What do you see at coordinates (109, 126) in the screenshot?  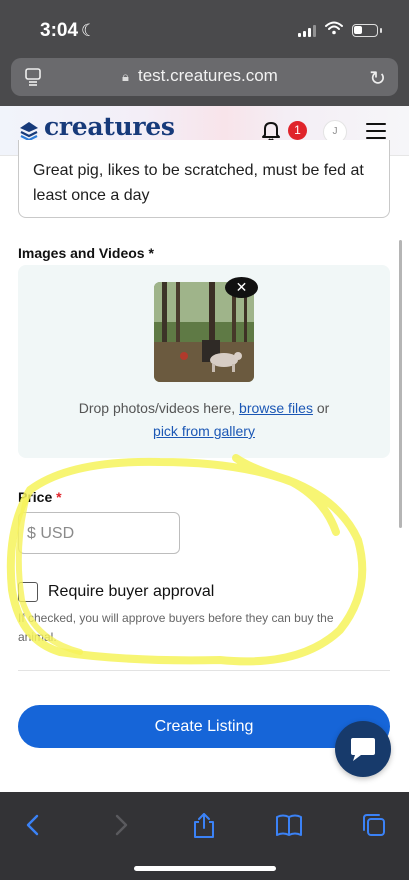 I see `logo-text: creatures` at bounding box center [109, 126].